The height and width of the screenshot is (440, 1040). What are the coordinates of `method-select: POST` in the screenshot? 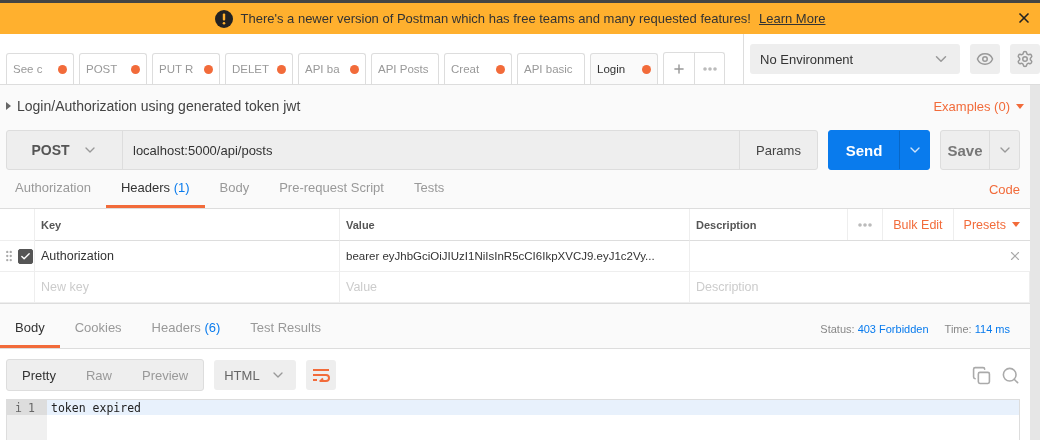 It's located at (65, 150).